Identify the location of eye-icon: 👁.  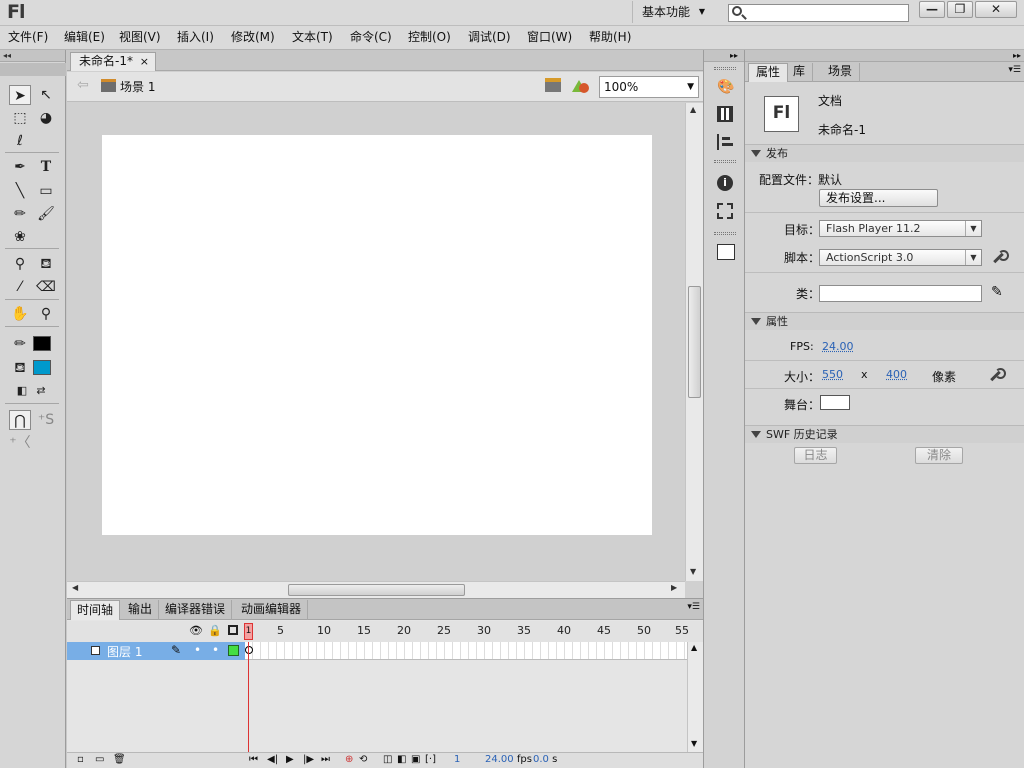
(196, 630).